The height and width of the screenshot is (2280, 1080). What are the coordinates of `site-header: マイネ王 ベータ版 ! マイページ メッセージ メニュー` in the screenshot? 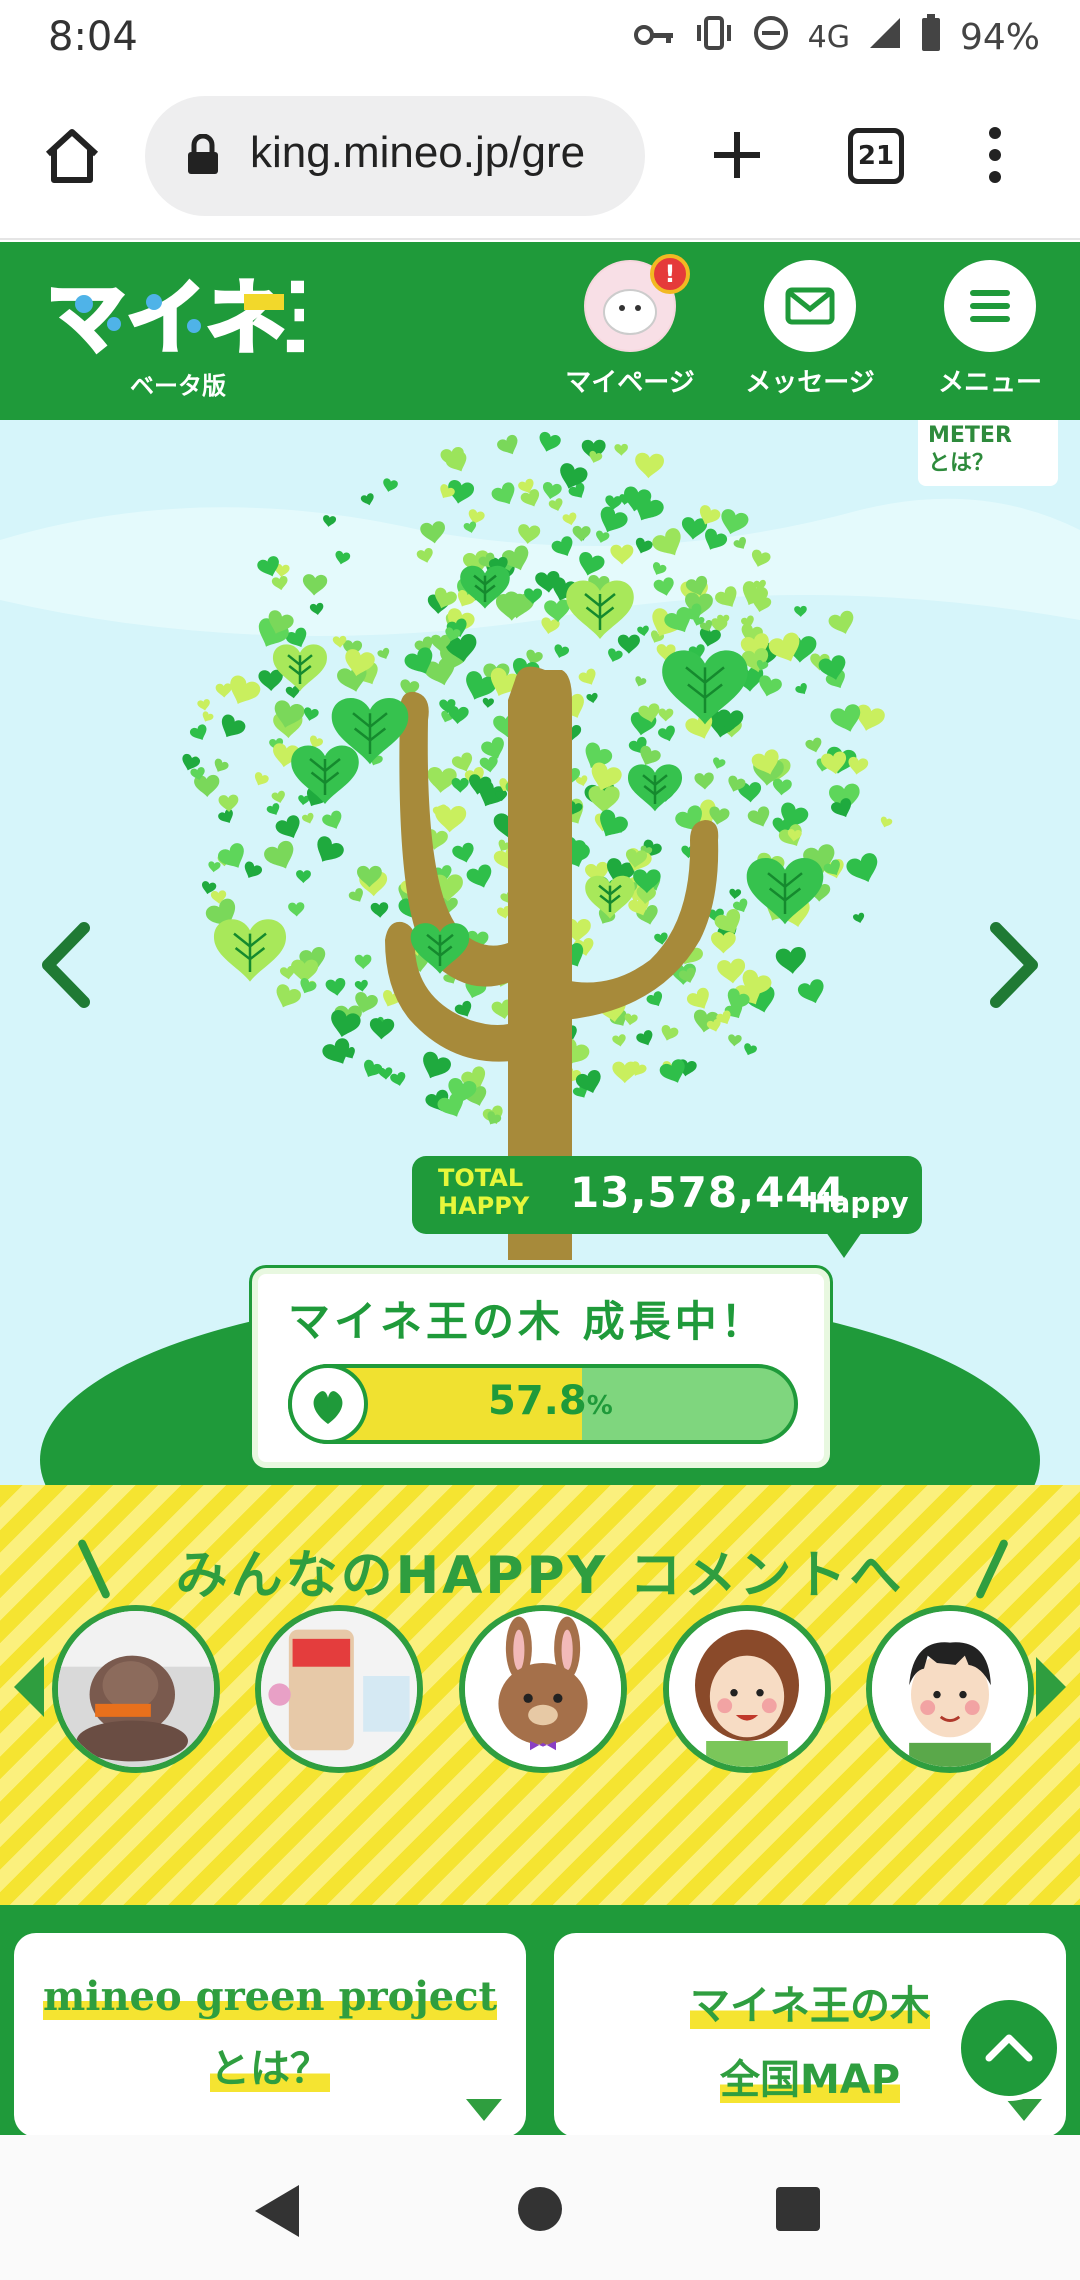 It's located at (540, 331).